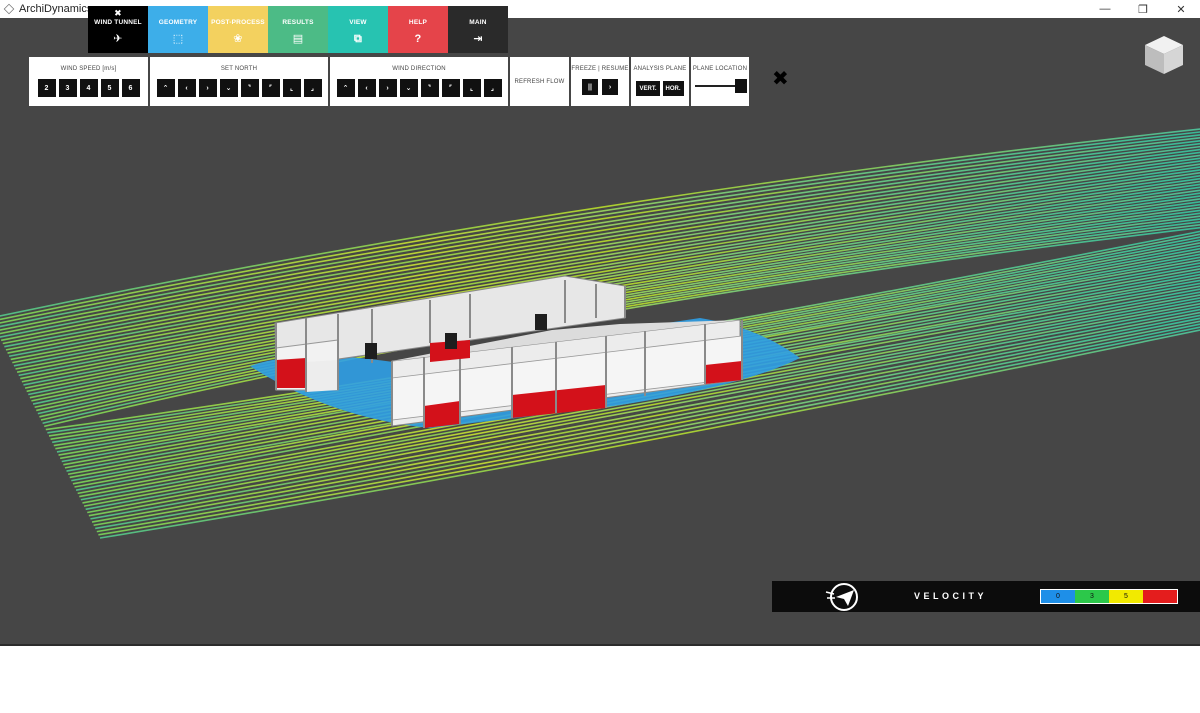 This screenshot has height=713, width=1200. What do you see at coordinates (67, 88) in the screenshot?
I see `wind-speed-3-button: 3` at bounding box center [67, 88].